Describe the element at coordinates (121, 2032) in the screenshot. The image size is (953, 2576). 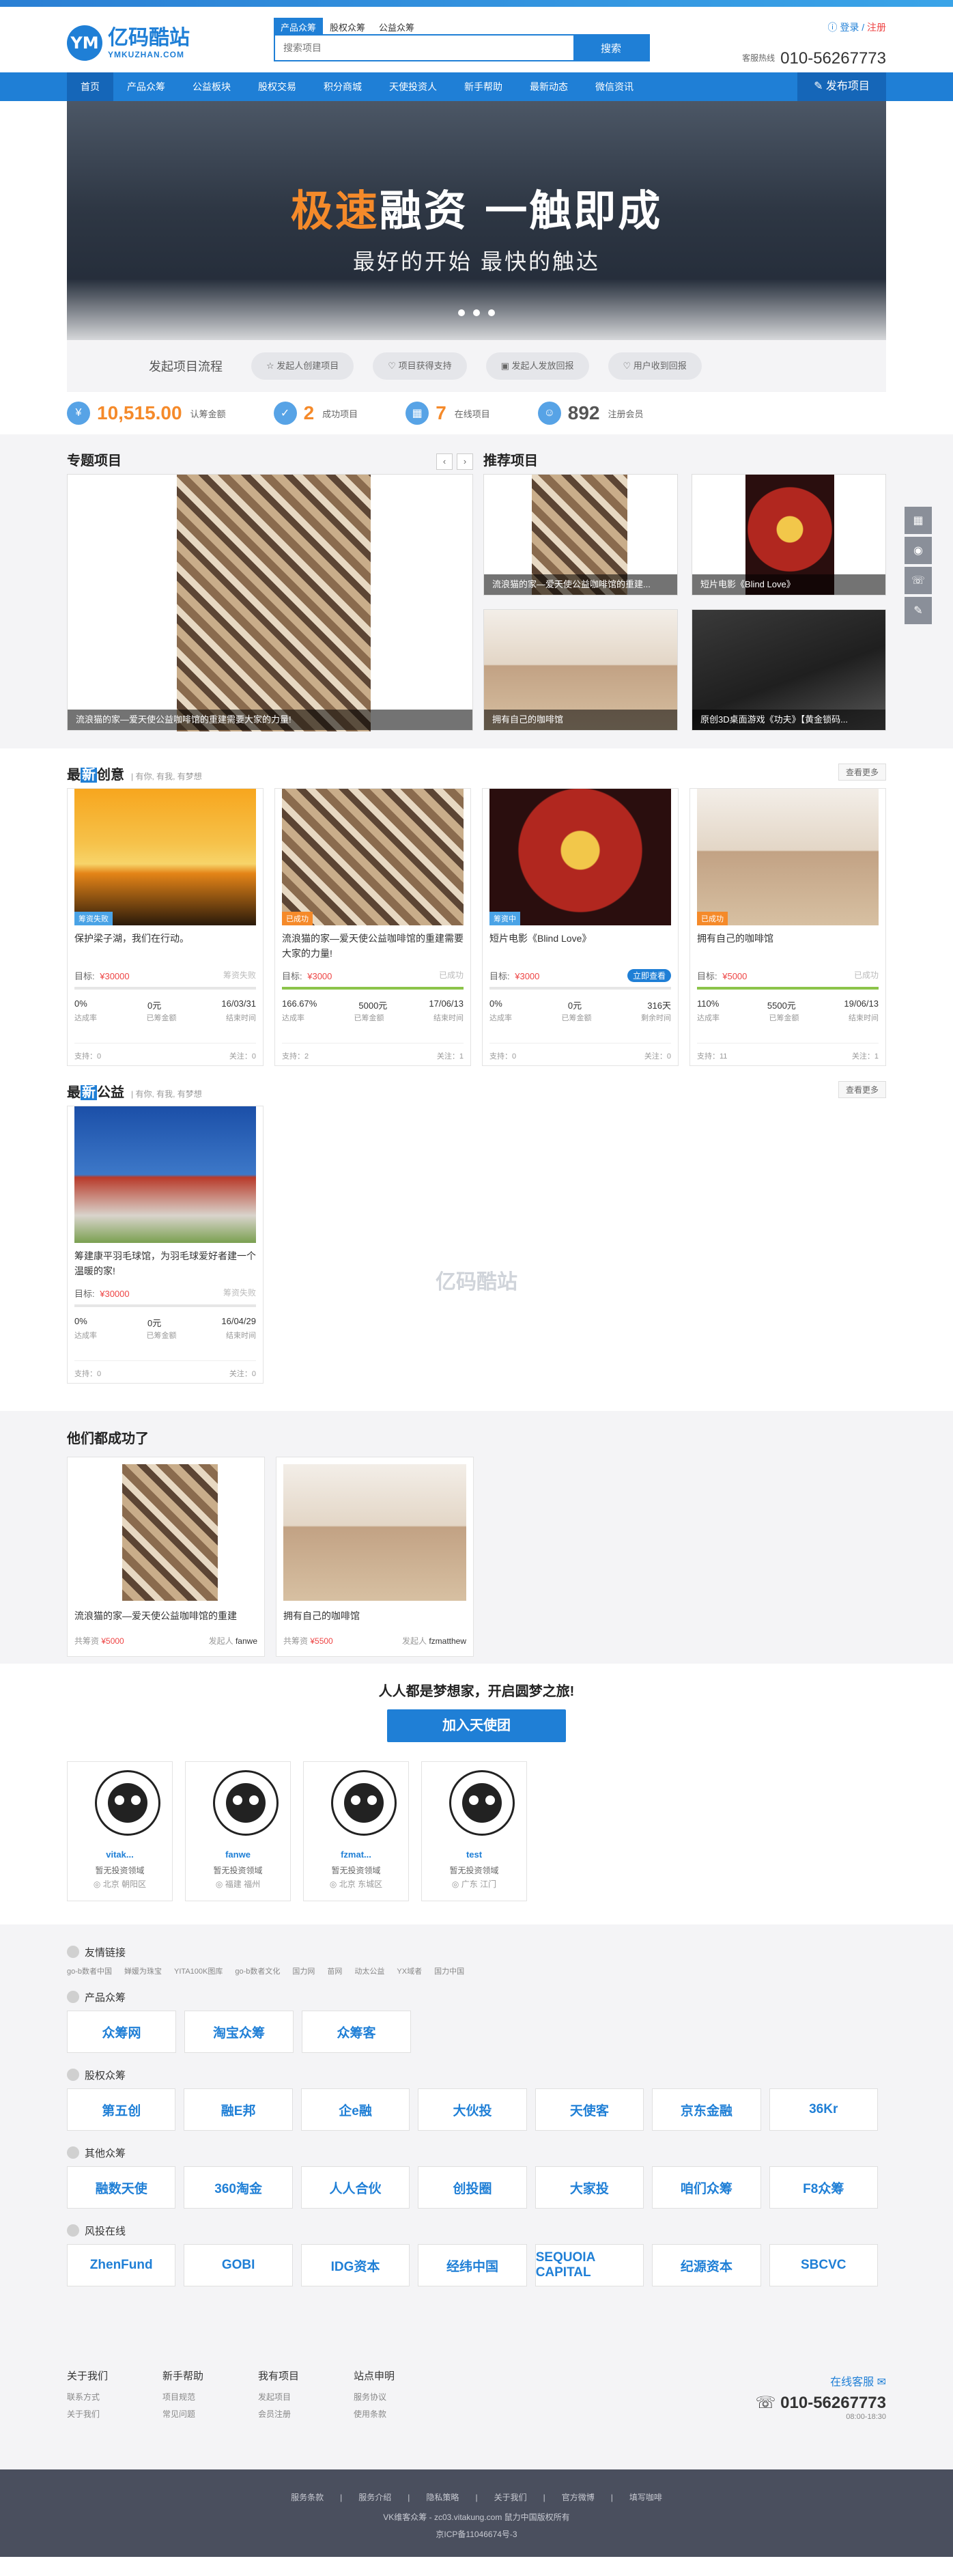
I see `partner-logo: 众筹网` at that location.